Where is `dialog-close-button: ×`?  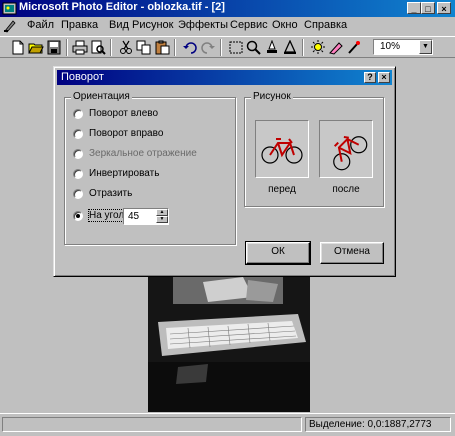
dialog-close-button: × is located at coordinates (384, 77).